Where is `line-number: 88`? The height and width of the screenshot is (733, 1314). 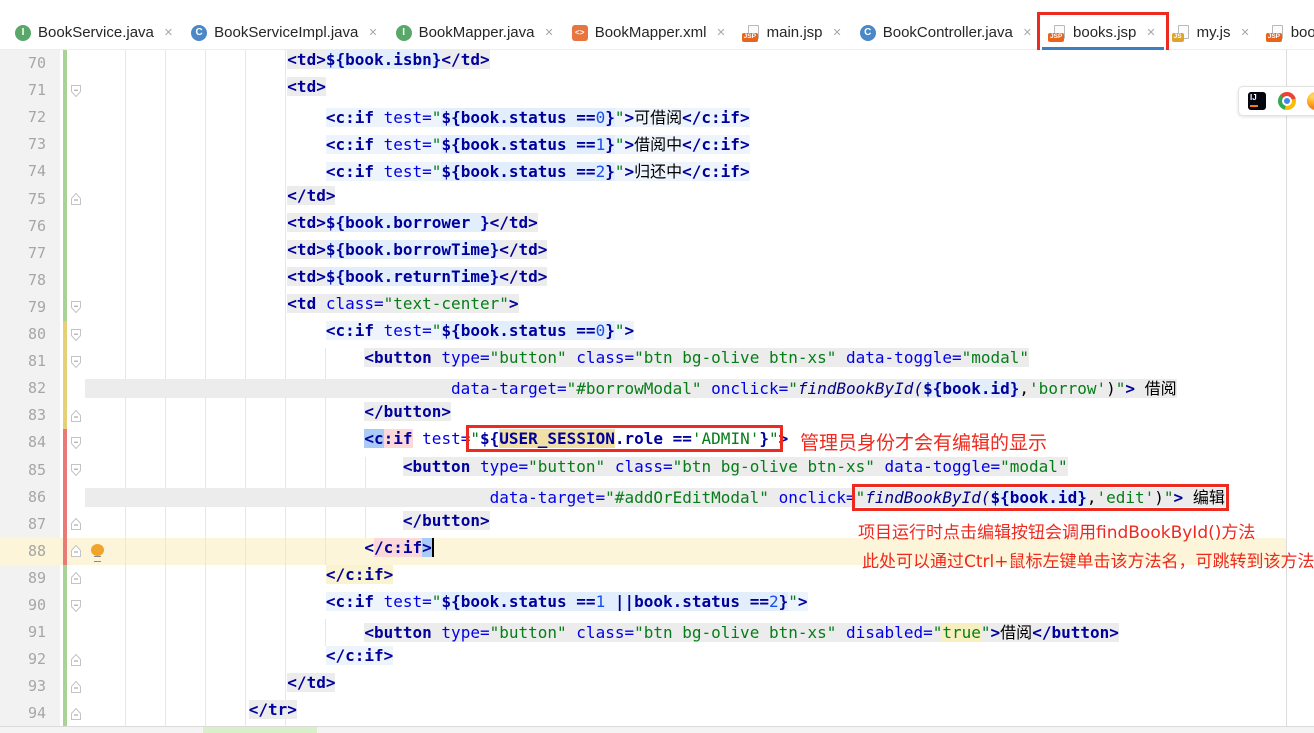
line-number: 88 is located at coordinates (36, 550).